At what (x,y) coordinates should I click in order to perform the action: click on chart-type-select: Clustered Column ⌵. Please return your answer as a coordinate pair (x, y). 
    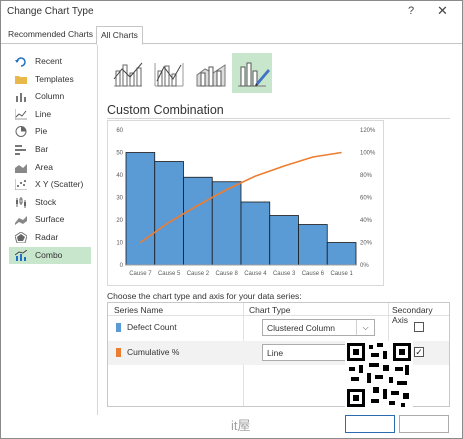
    Looking at the image, I should click on (318, 327).